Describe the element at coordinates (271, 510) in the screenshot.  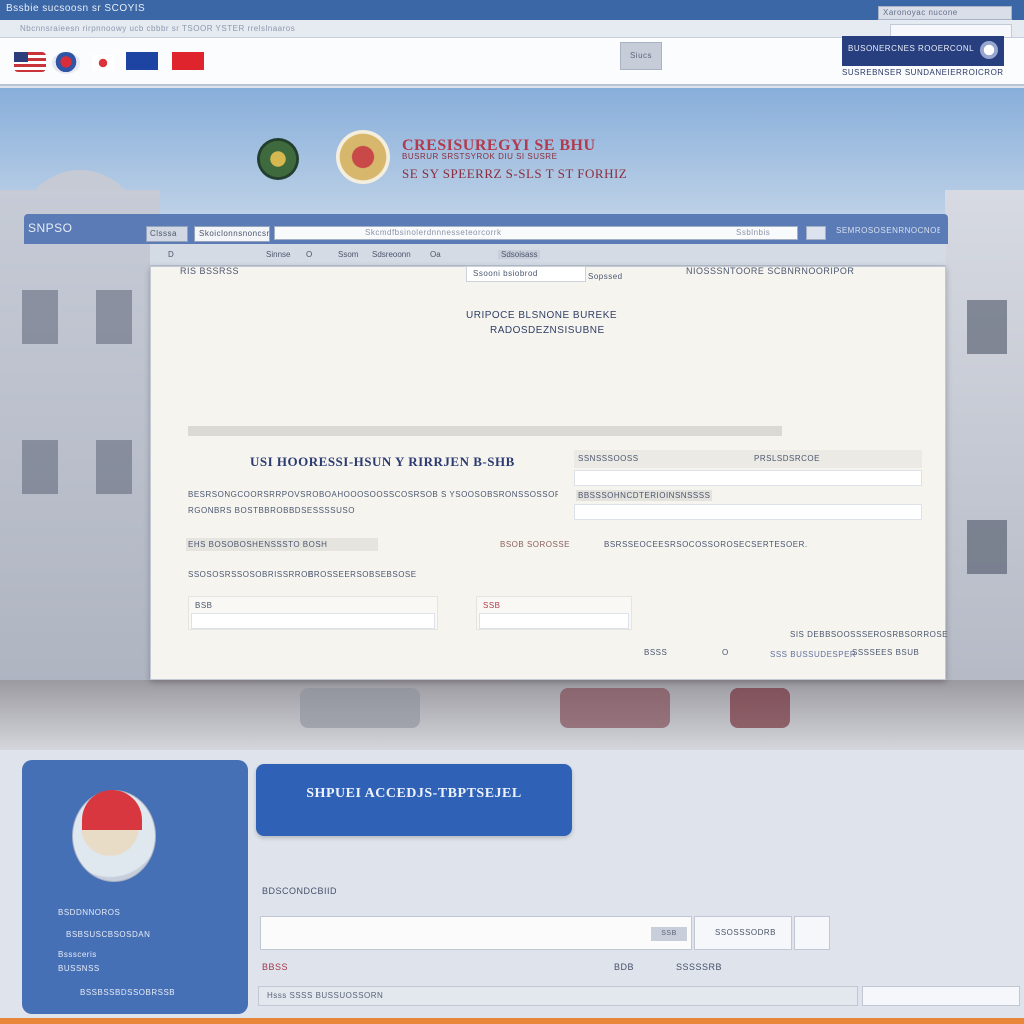
I see `description-text: RGONBRS BOSTBBROBBDSESSSSUSO` at that location.